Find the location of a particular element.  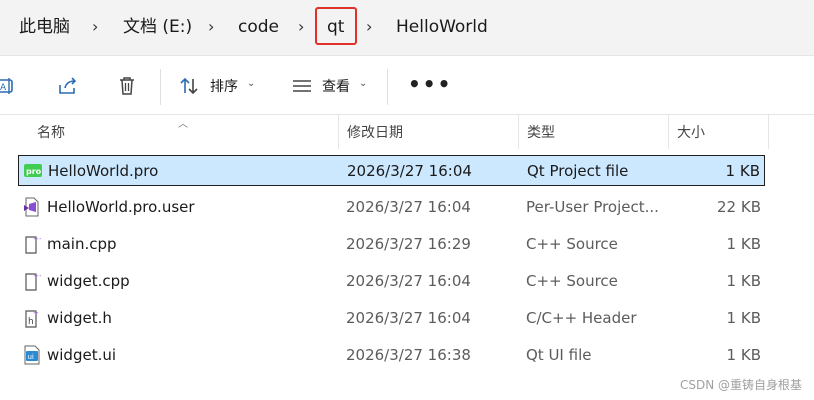

red-highlight-annotation is located at coordinates (336, 26).